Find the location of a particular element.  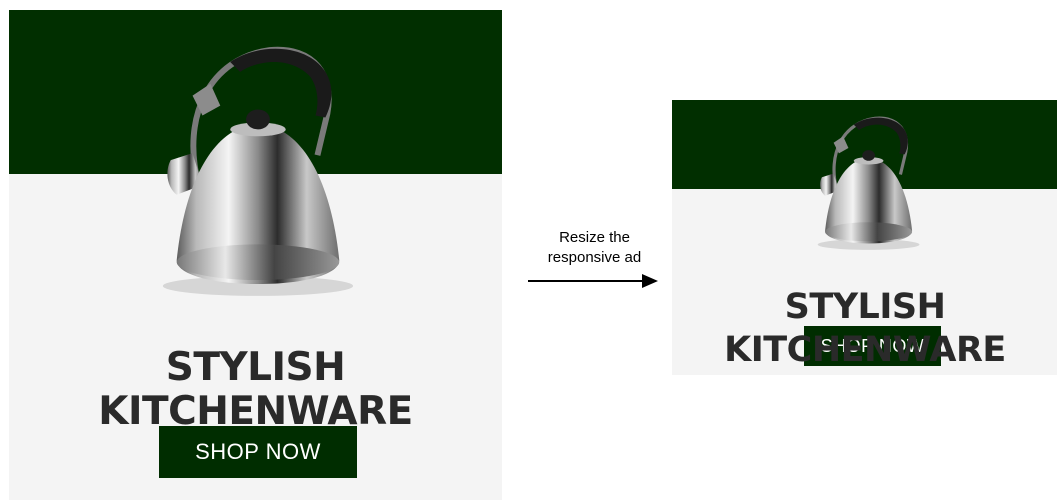

annotation-line-2: responsive ad is located at coordinates (594, 257).